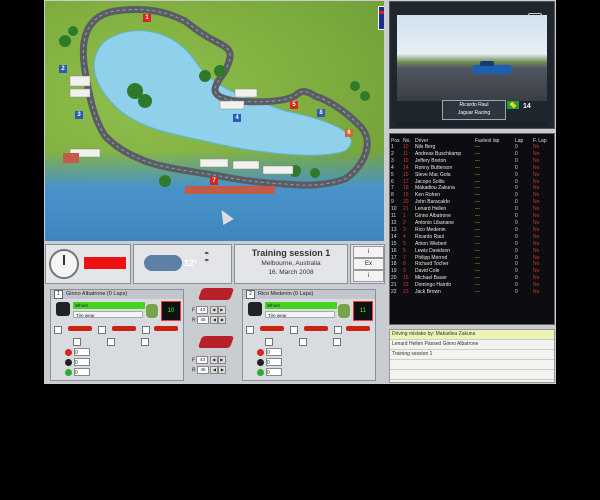 This screenshot has height=500, width=600. I want to click on standings-row: 7 18 Makadiou Zakuna --- 0 No, so click(472, 188).